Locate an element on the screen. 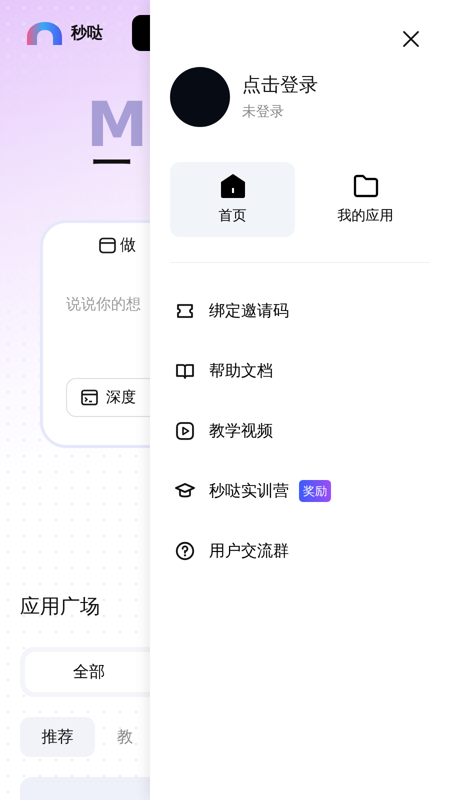 The image size is (450, 800). logo-icon is located at coordinates (44, 33).